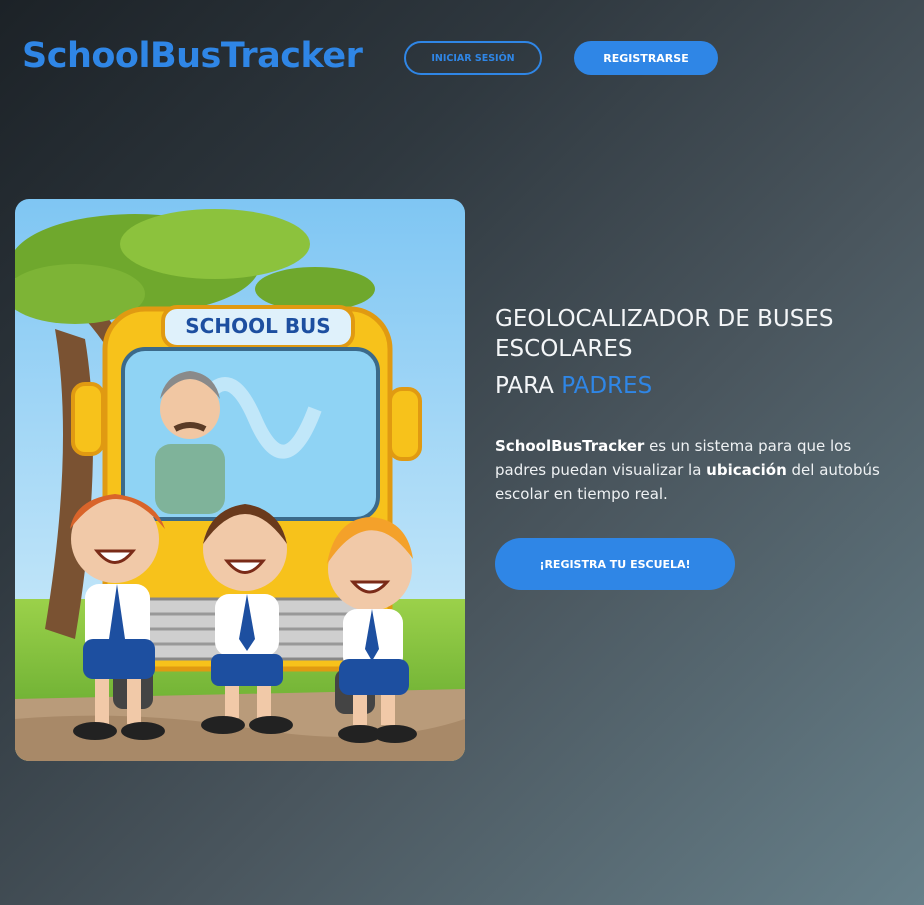 Image resolution: width=924 pixels, height=905 pixels. Describe the element at coordinates (664, 319) in the screenshot. I see `headline-line1: GEOLOCALIZADOR DE BUSES` at that location.